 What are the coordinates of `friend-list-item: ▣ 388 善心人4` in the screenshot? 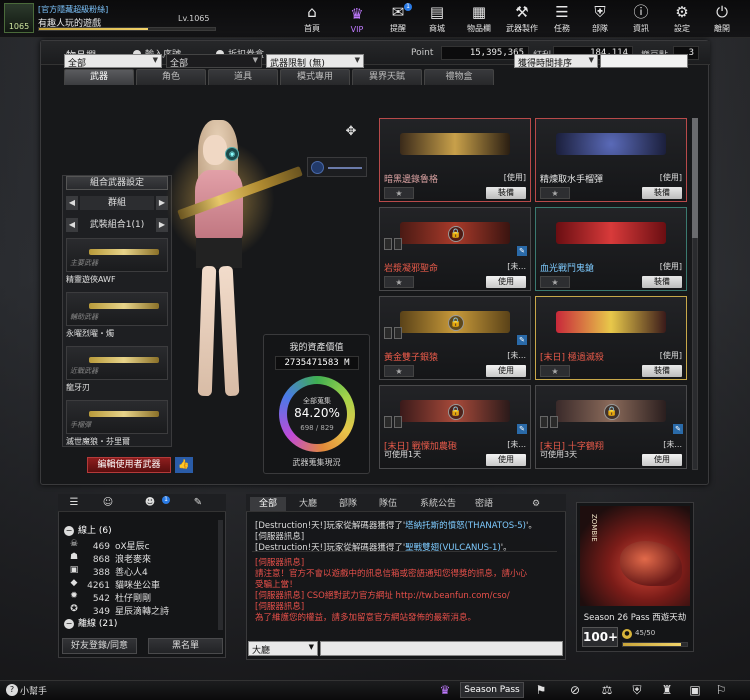 It's located at (108, 571).